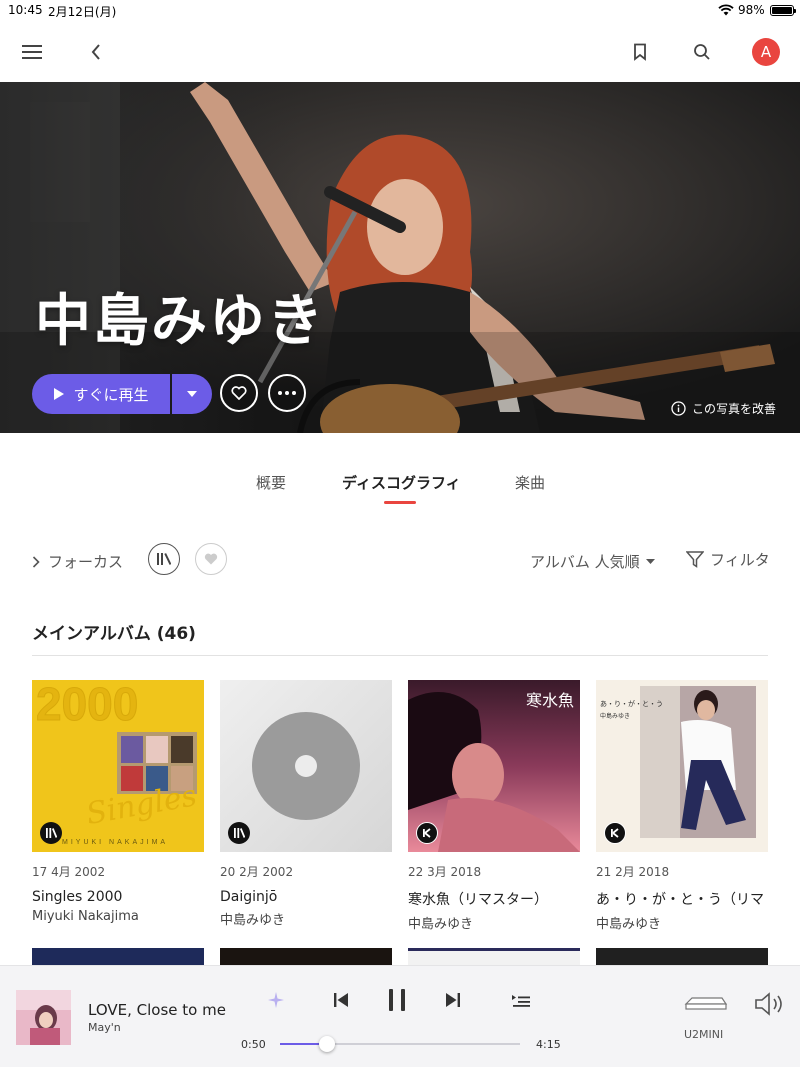  I want to click on more-options-button, so click(287, 393).